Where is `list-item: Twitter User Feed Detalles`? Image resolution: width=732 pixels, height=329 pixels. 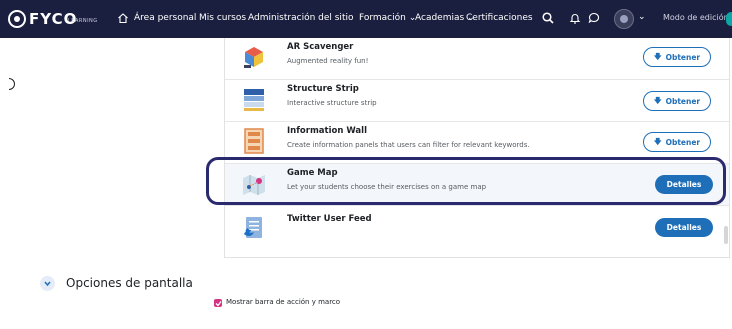
list-item: Twitter User Feed Detalles is located at coordinates (477, 232).